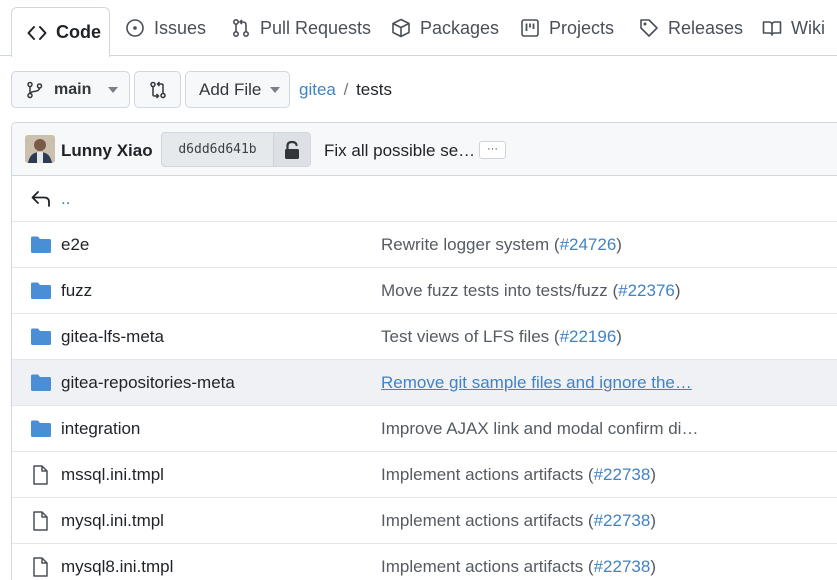 Image resolution: width=837 pixels, height=580 pixels. I want to click on tag-icon, so click(649, 28).